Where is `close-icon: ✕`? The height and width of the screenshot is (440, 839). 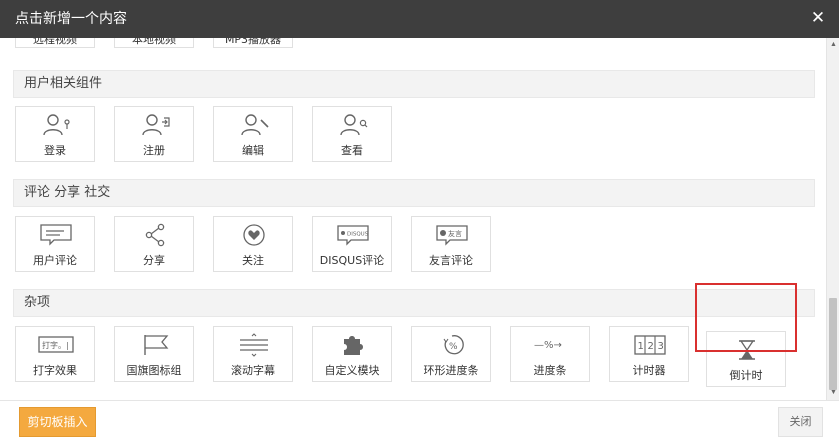
close-icon: ✕ is located at coordinates (818, 18).